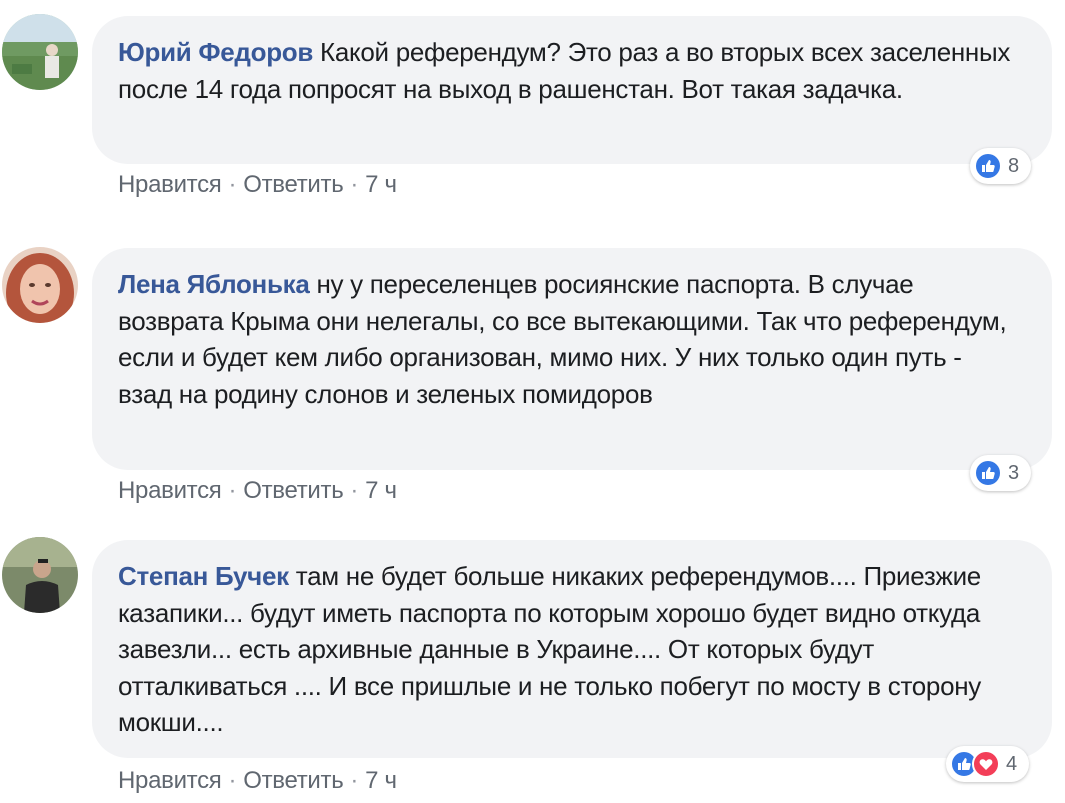 The height and width of the screenshot is (803, 1065). Describe the element at coordinates (203, 576) in the screenshot. I see `comment-author: Степан Бучек` at that location.